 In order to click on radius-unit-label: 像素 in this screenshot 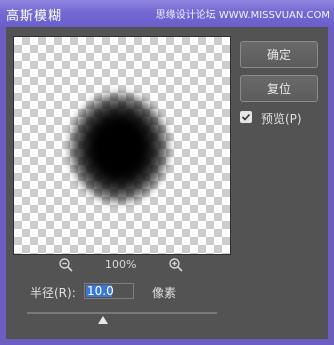, I will do `click(164, 293)`.